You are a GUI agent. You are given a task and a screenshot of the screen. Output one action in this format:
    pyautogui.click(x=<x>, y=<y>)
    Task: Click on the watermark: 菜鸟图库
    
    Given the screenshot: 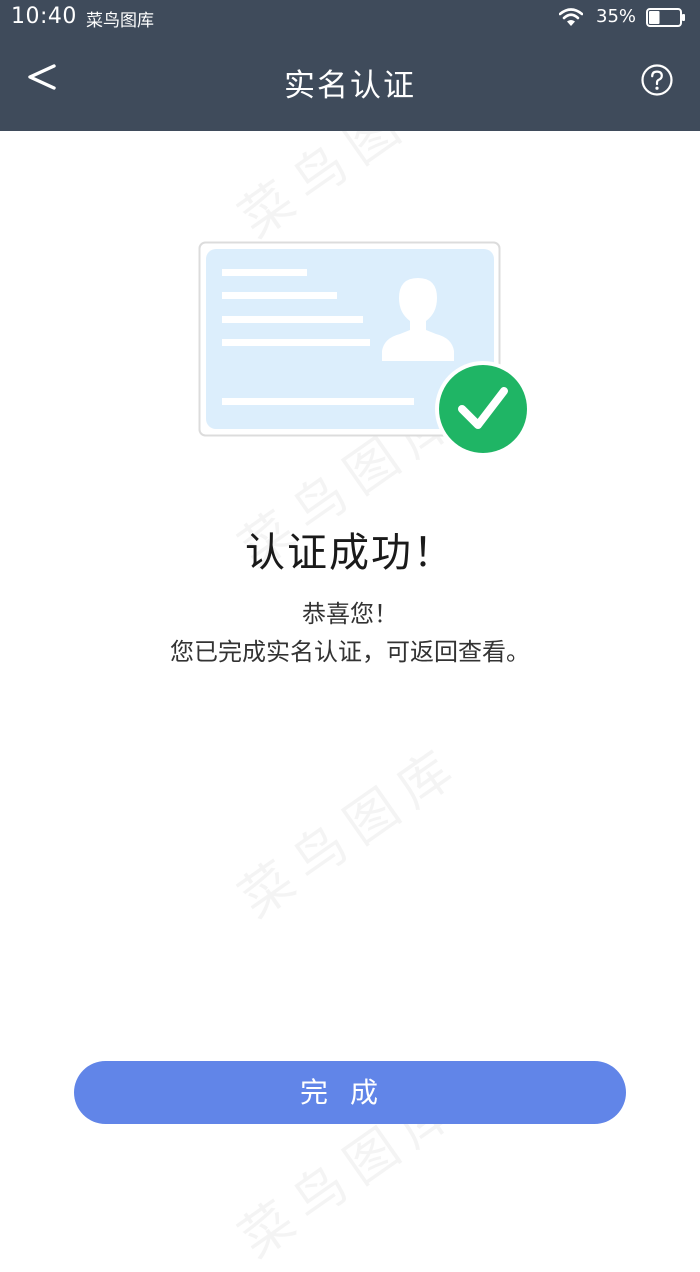 What is the action you would take?
    pyautogui.click(x=348, y=827)
    